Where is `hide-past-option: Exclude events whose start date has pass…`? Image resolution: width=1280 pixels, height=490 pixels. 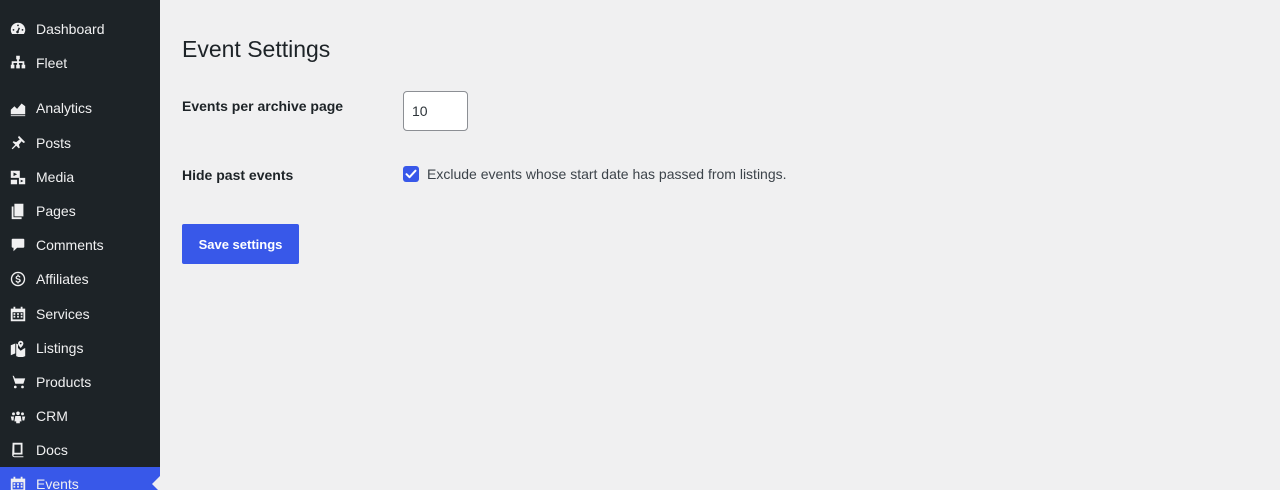 hide-past-option: Exclude events whose start date has pass… is located at coordinates (595, 174).